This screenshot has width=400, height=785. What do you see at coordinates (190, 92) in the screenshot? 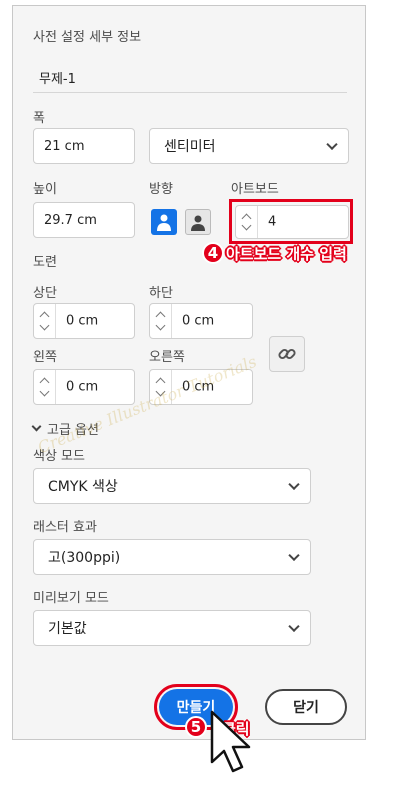
I see `divider` at bounding box center [190, 92].